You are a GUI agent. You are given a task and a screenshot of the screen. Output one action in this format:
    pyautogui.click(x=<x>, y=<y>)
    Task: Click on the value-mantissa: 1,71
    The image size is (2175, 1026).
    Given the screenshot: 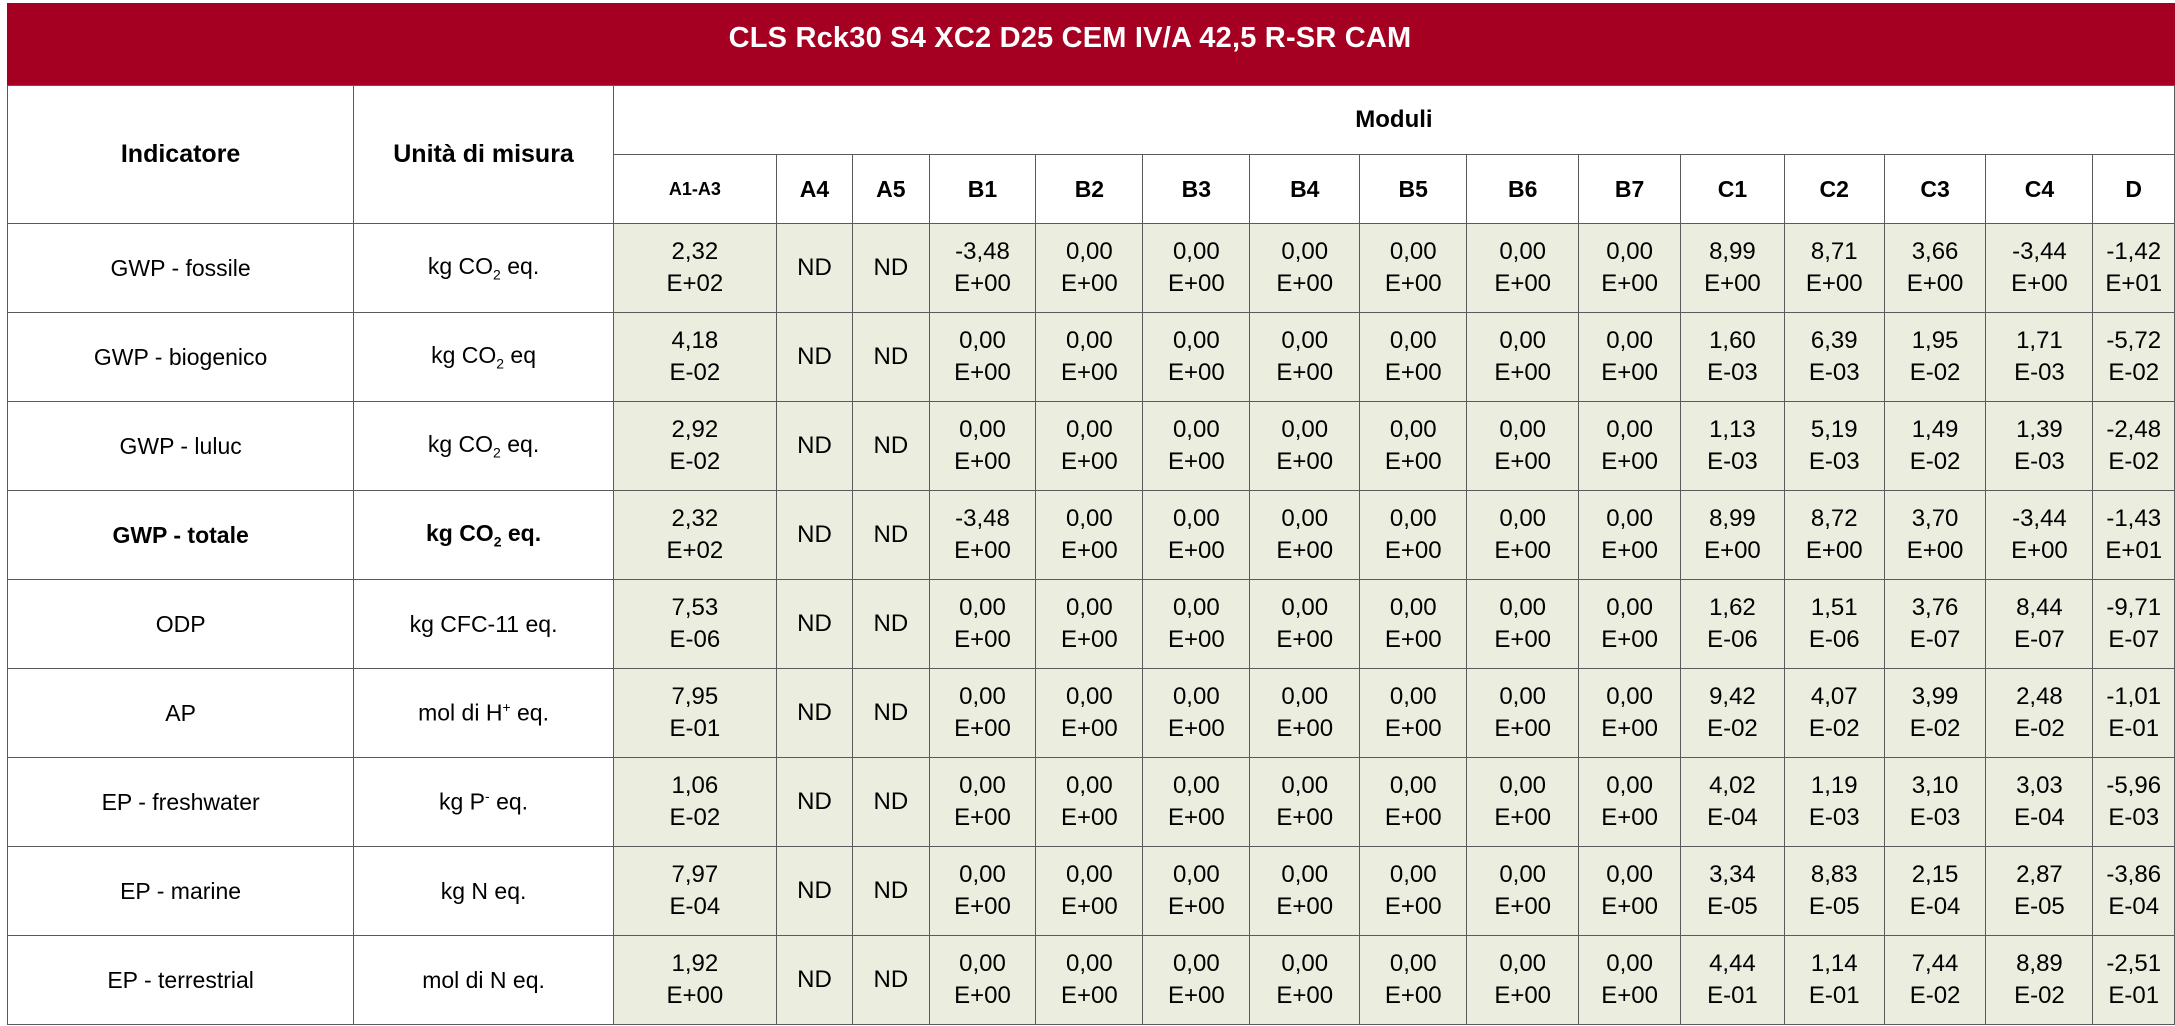 What is the action you would take?
    pyautogui.click(x=2039, y=340)
    